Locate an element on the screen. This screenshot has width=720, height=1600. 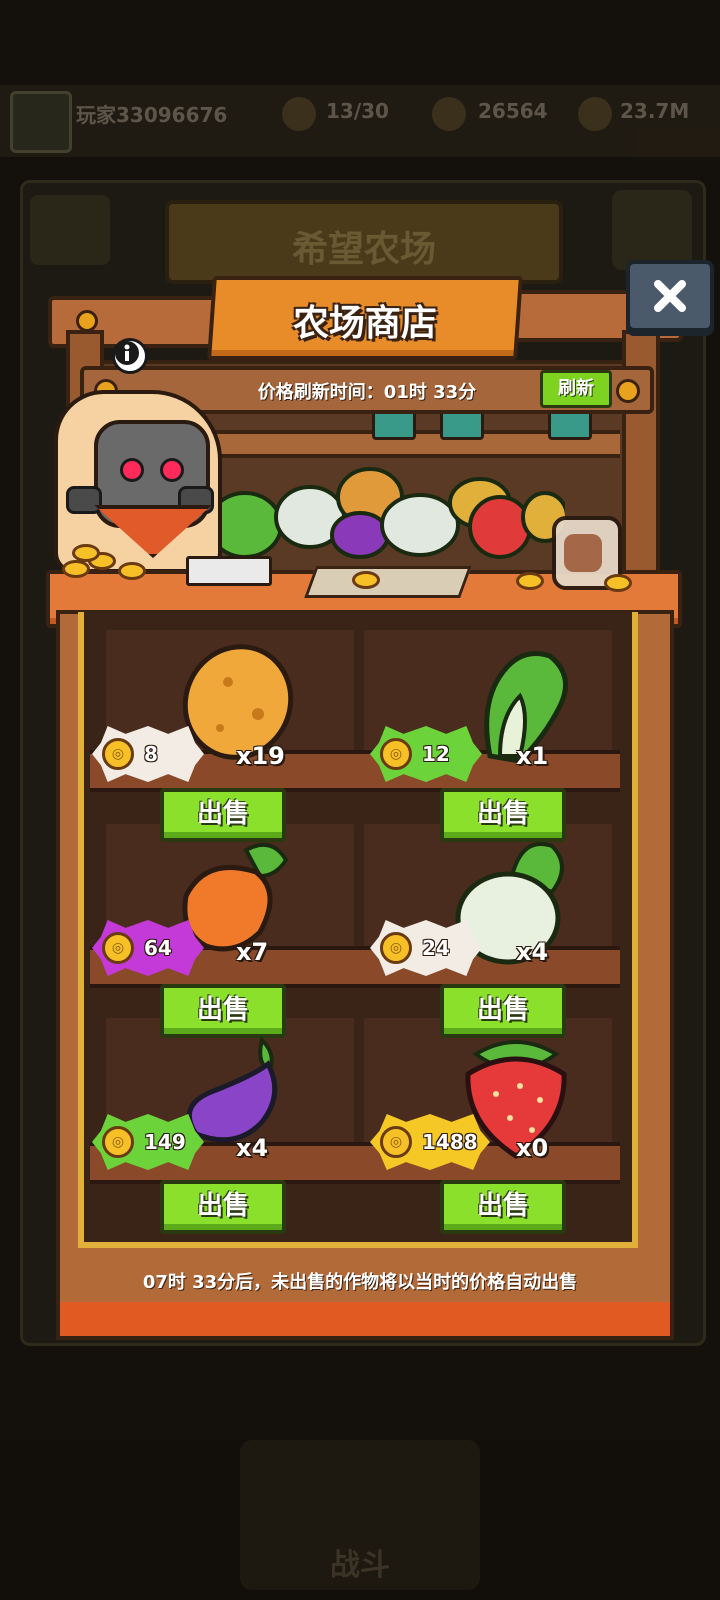
power-icon is located at coordinates (595, 114).